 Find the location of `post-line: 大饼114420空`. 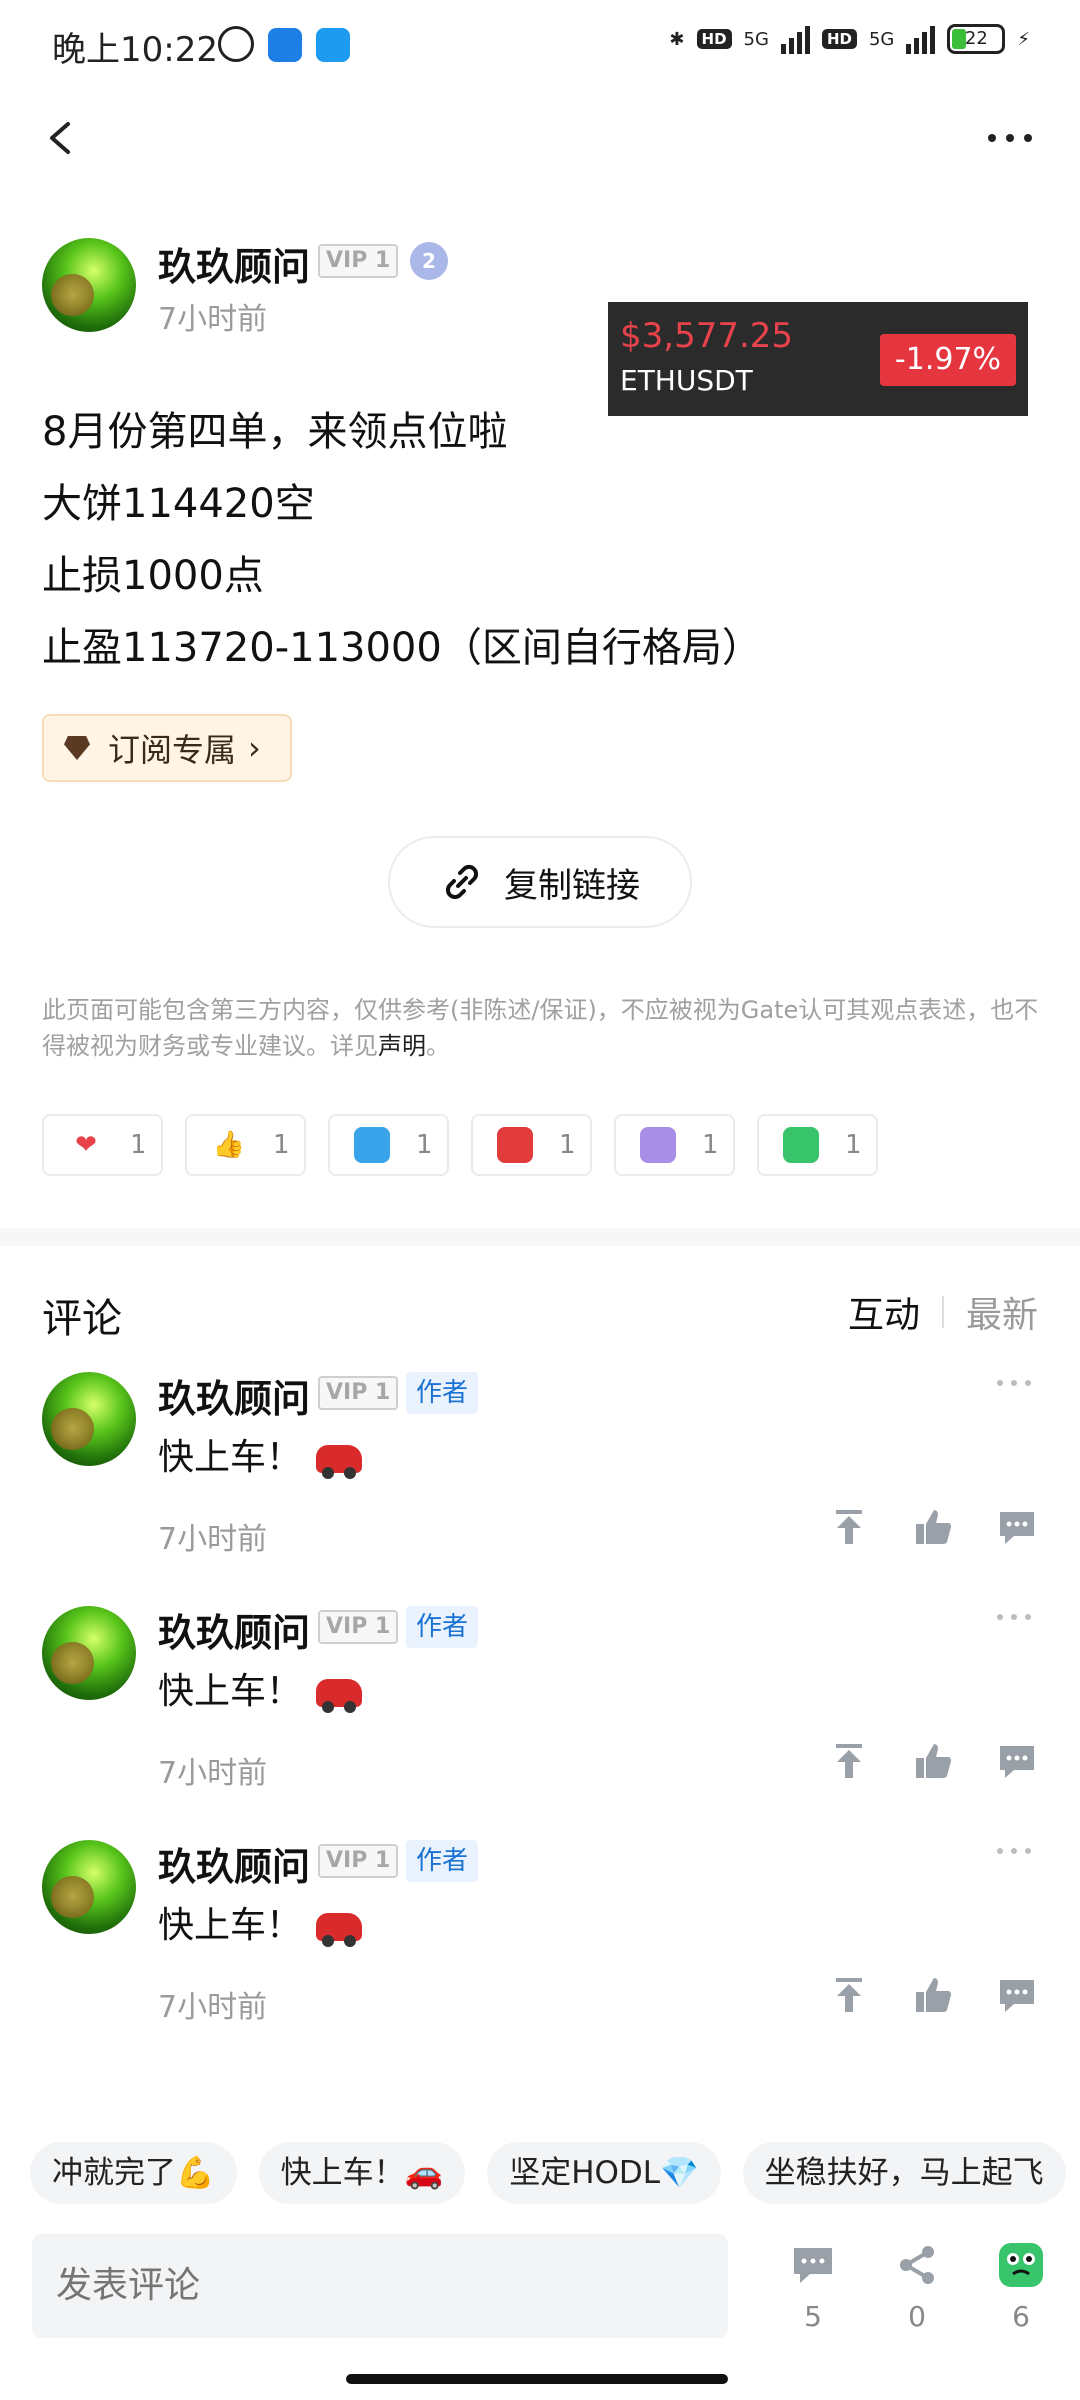

post-line: 大饼114420空 is located at coordinates (178, 504).